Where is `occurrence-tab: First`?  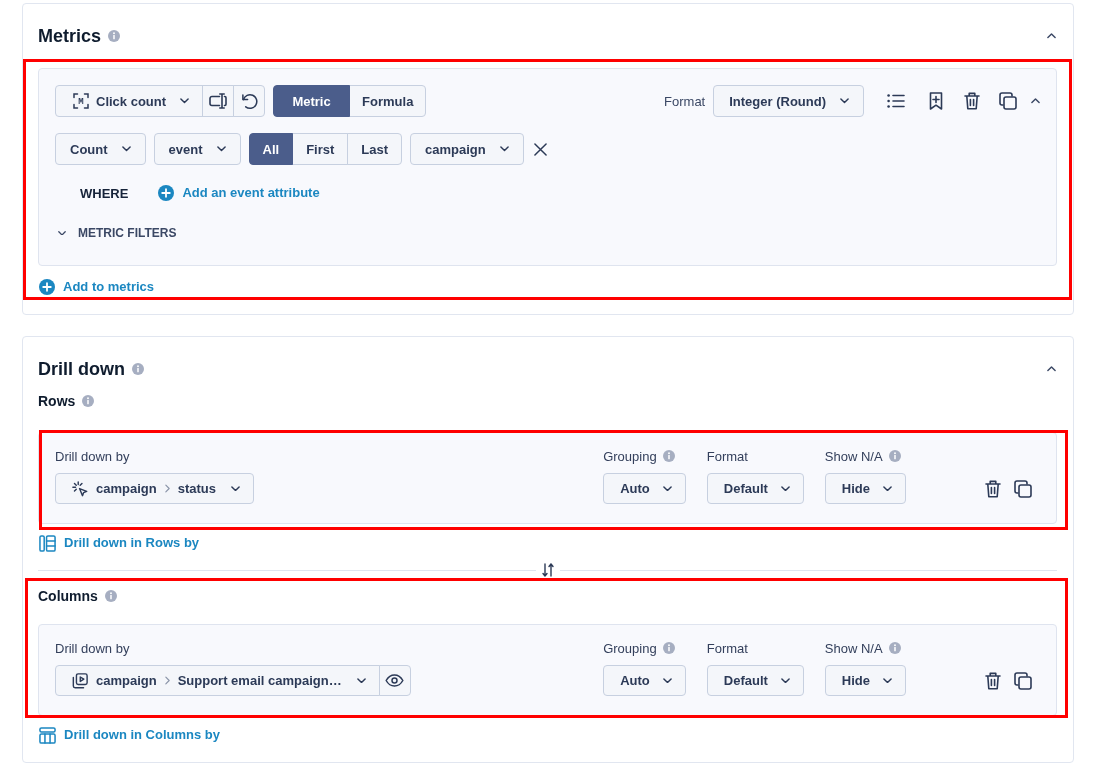
occurrence-tab: First is located at coordinates (320, 149).